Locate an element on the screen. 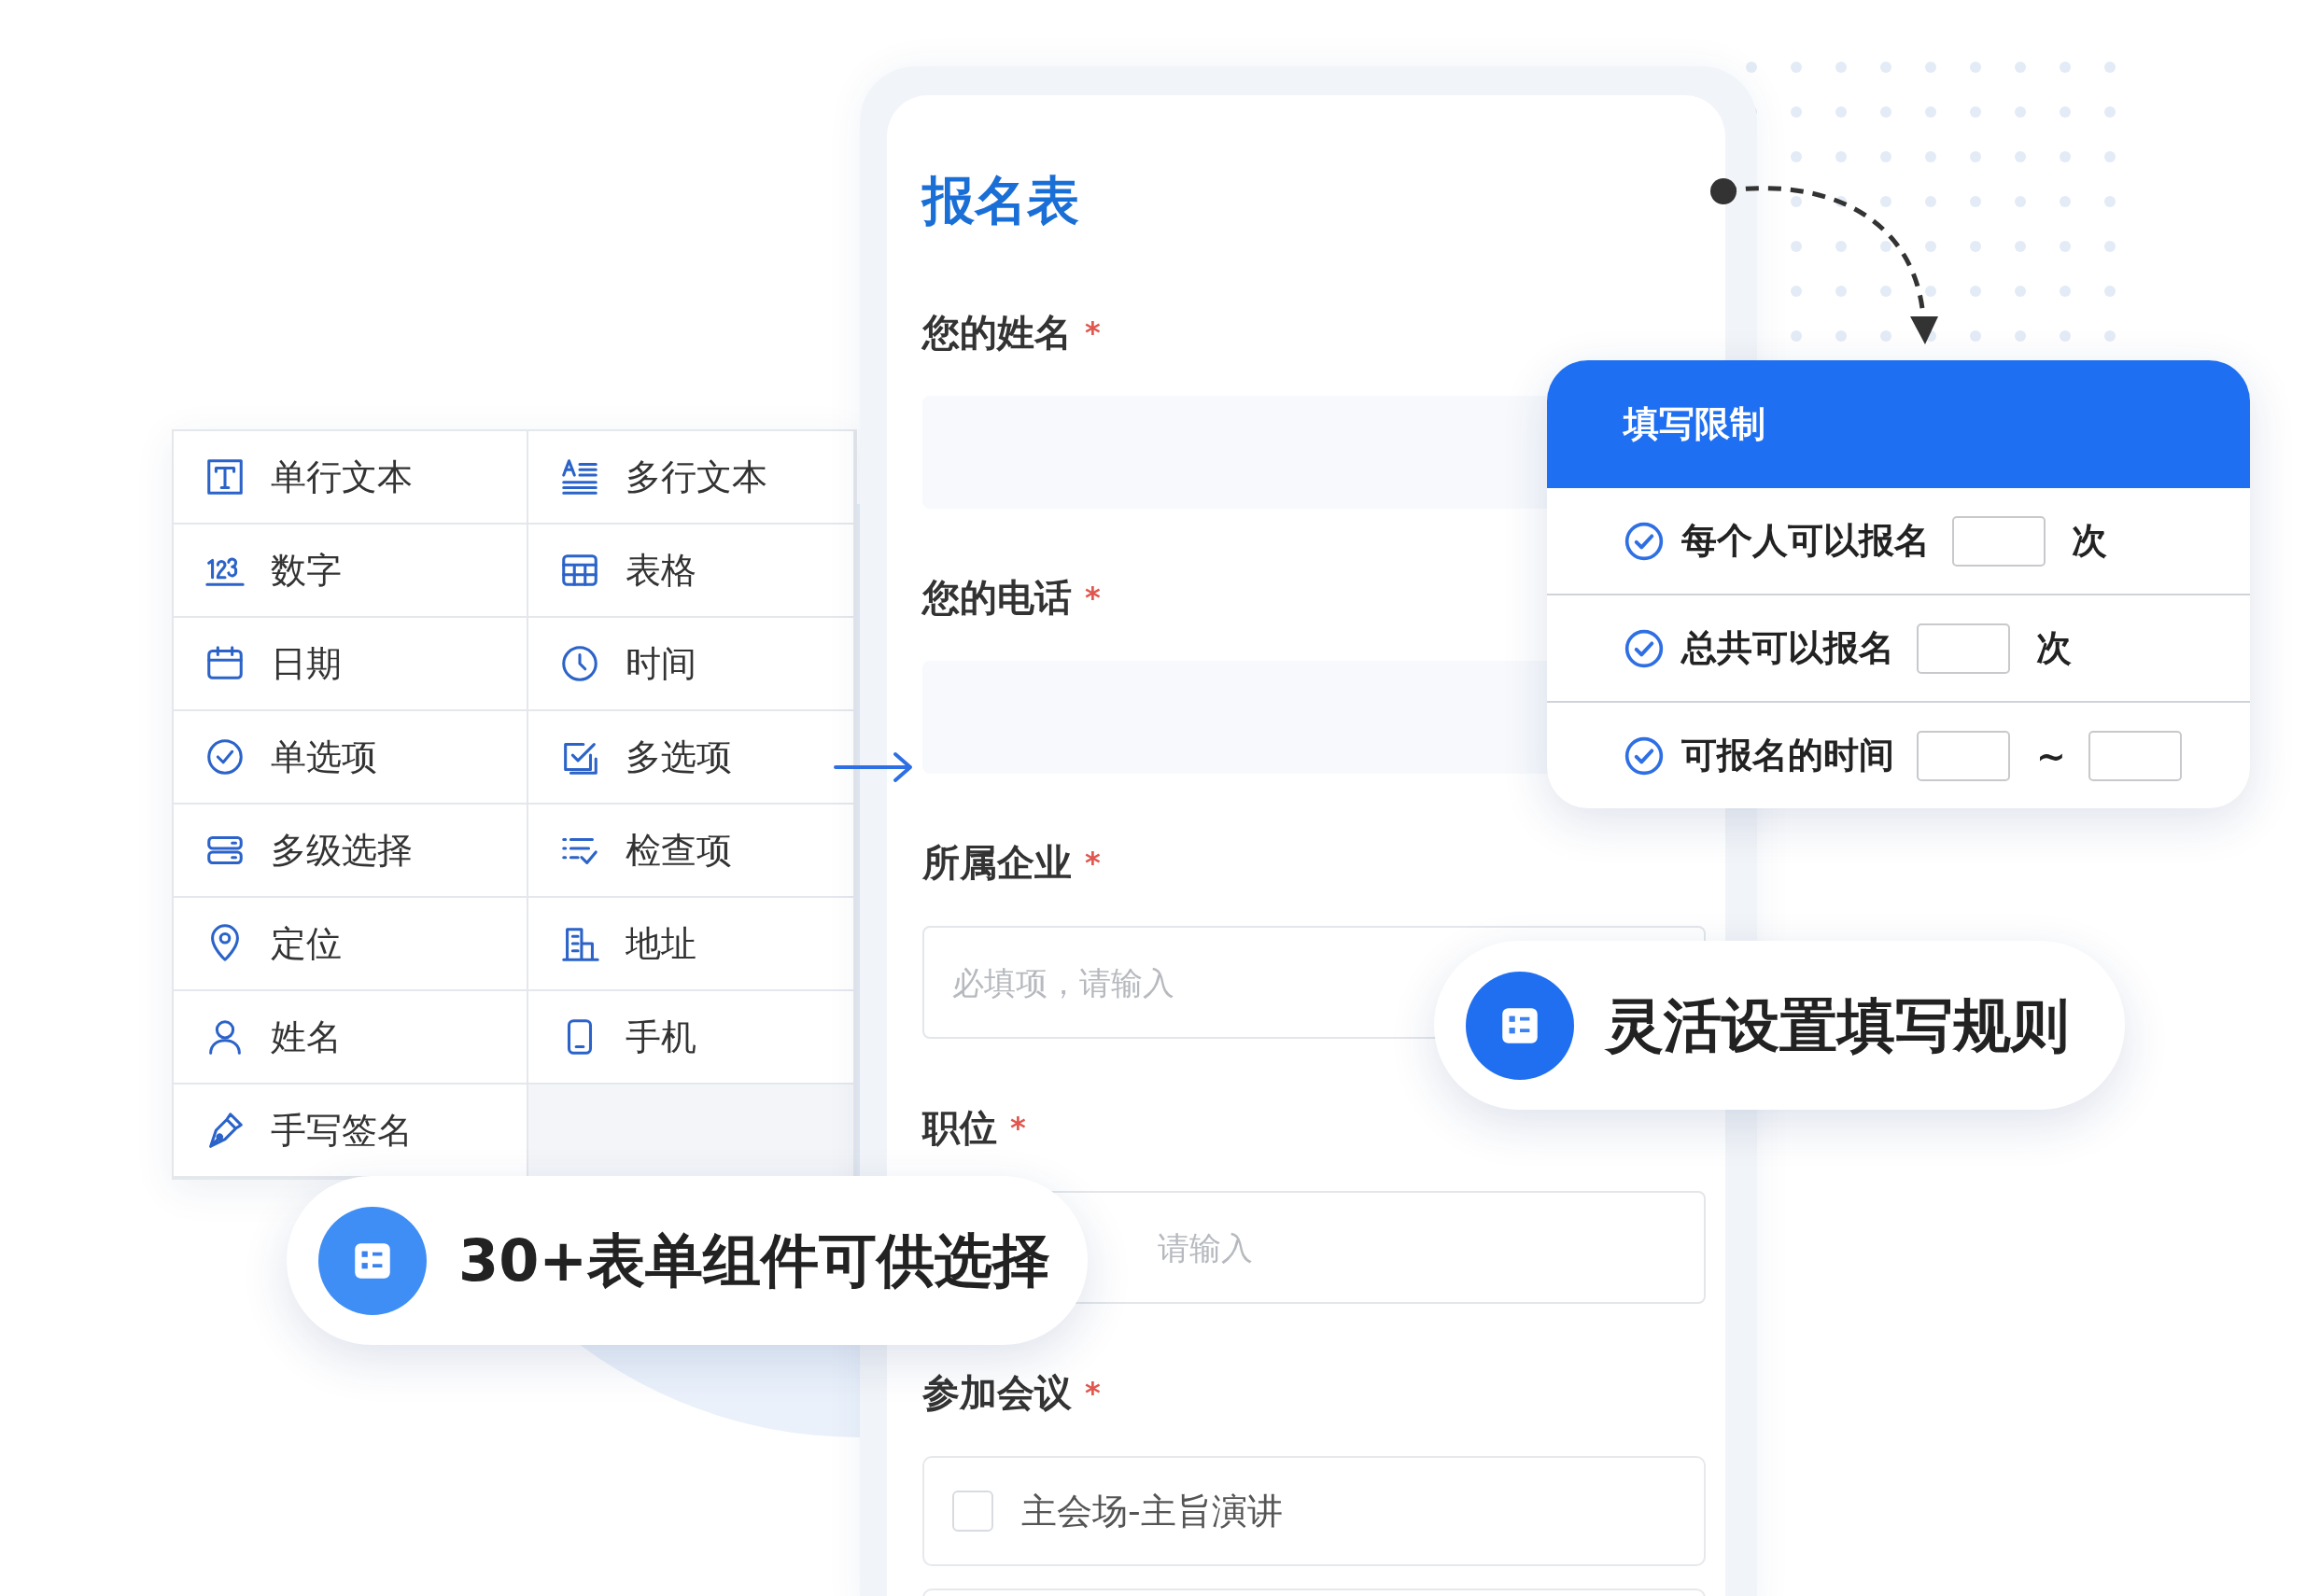 The height and width of the screenshot is (1596, 2306). field-label: 所属企业 is located at coordinates (997, 863).